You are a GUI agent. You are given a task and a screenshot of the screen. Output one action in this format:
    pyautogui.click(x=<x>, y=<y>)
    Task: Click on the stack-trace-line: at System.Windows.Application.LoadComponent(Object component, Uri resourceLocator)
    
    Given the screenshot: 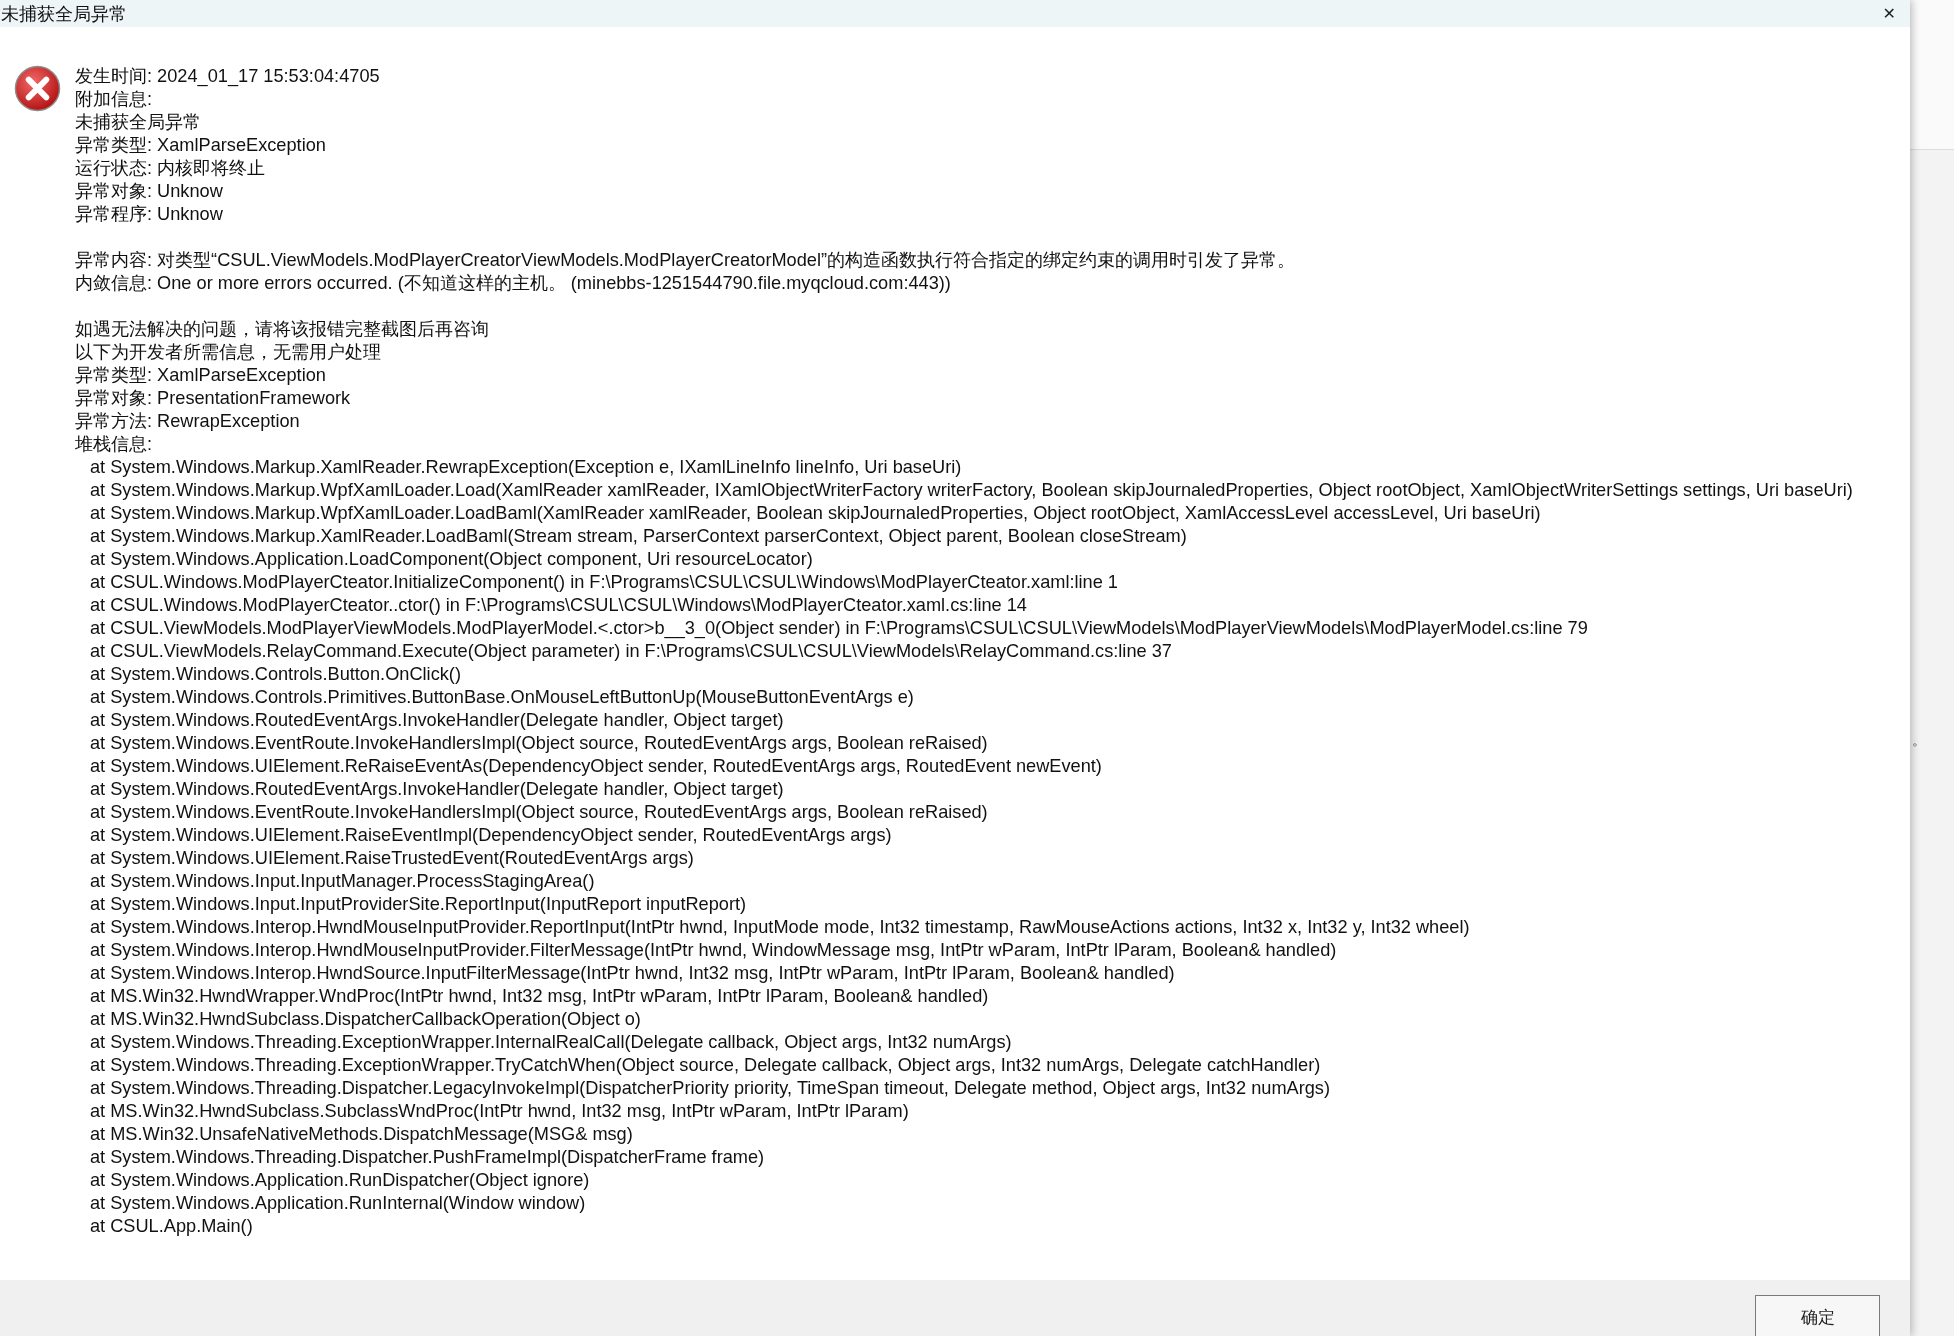 What is the action you would take?
    pyautogui.click(x=451, y=559)
    